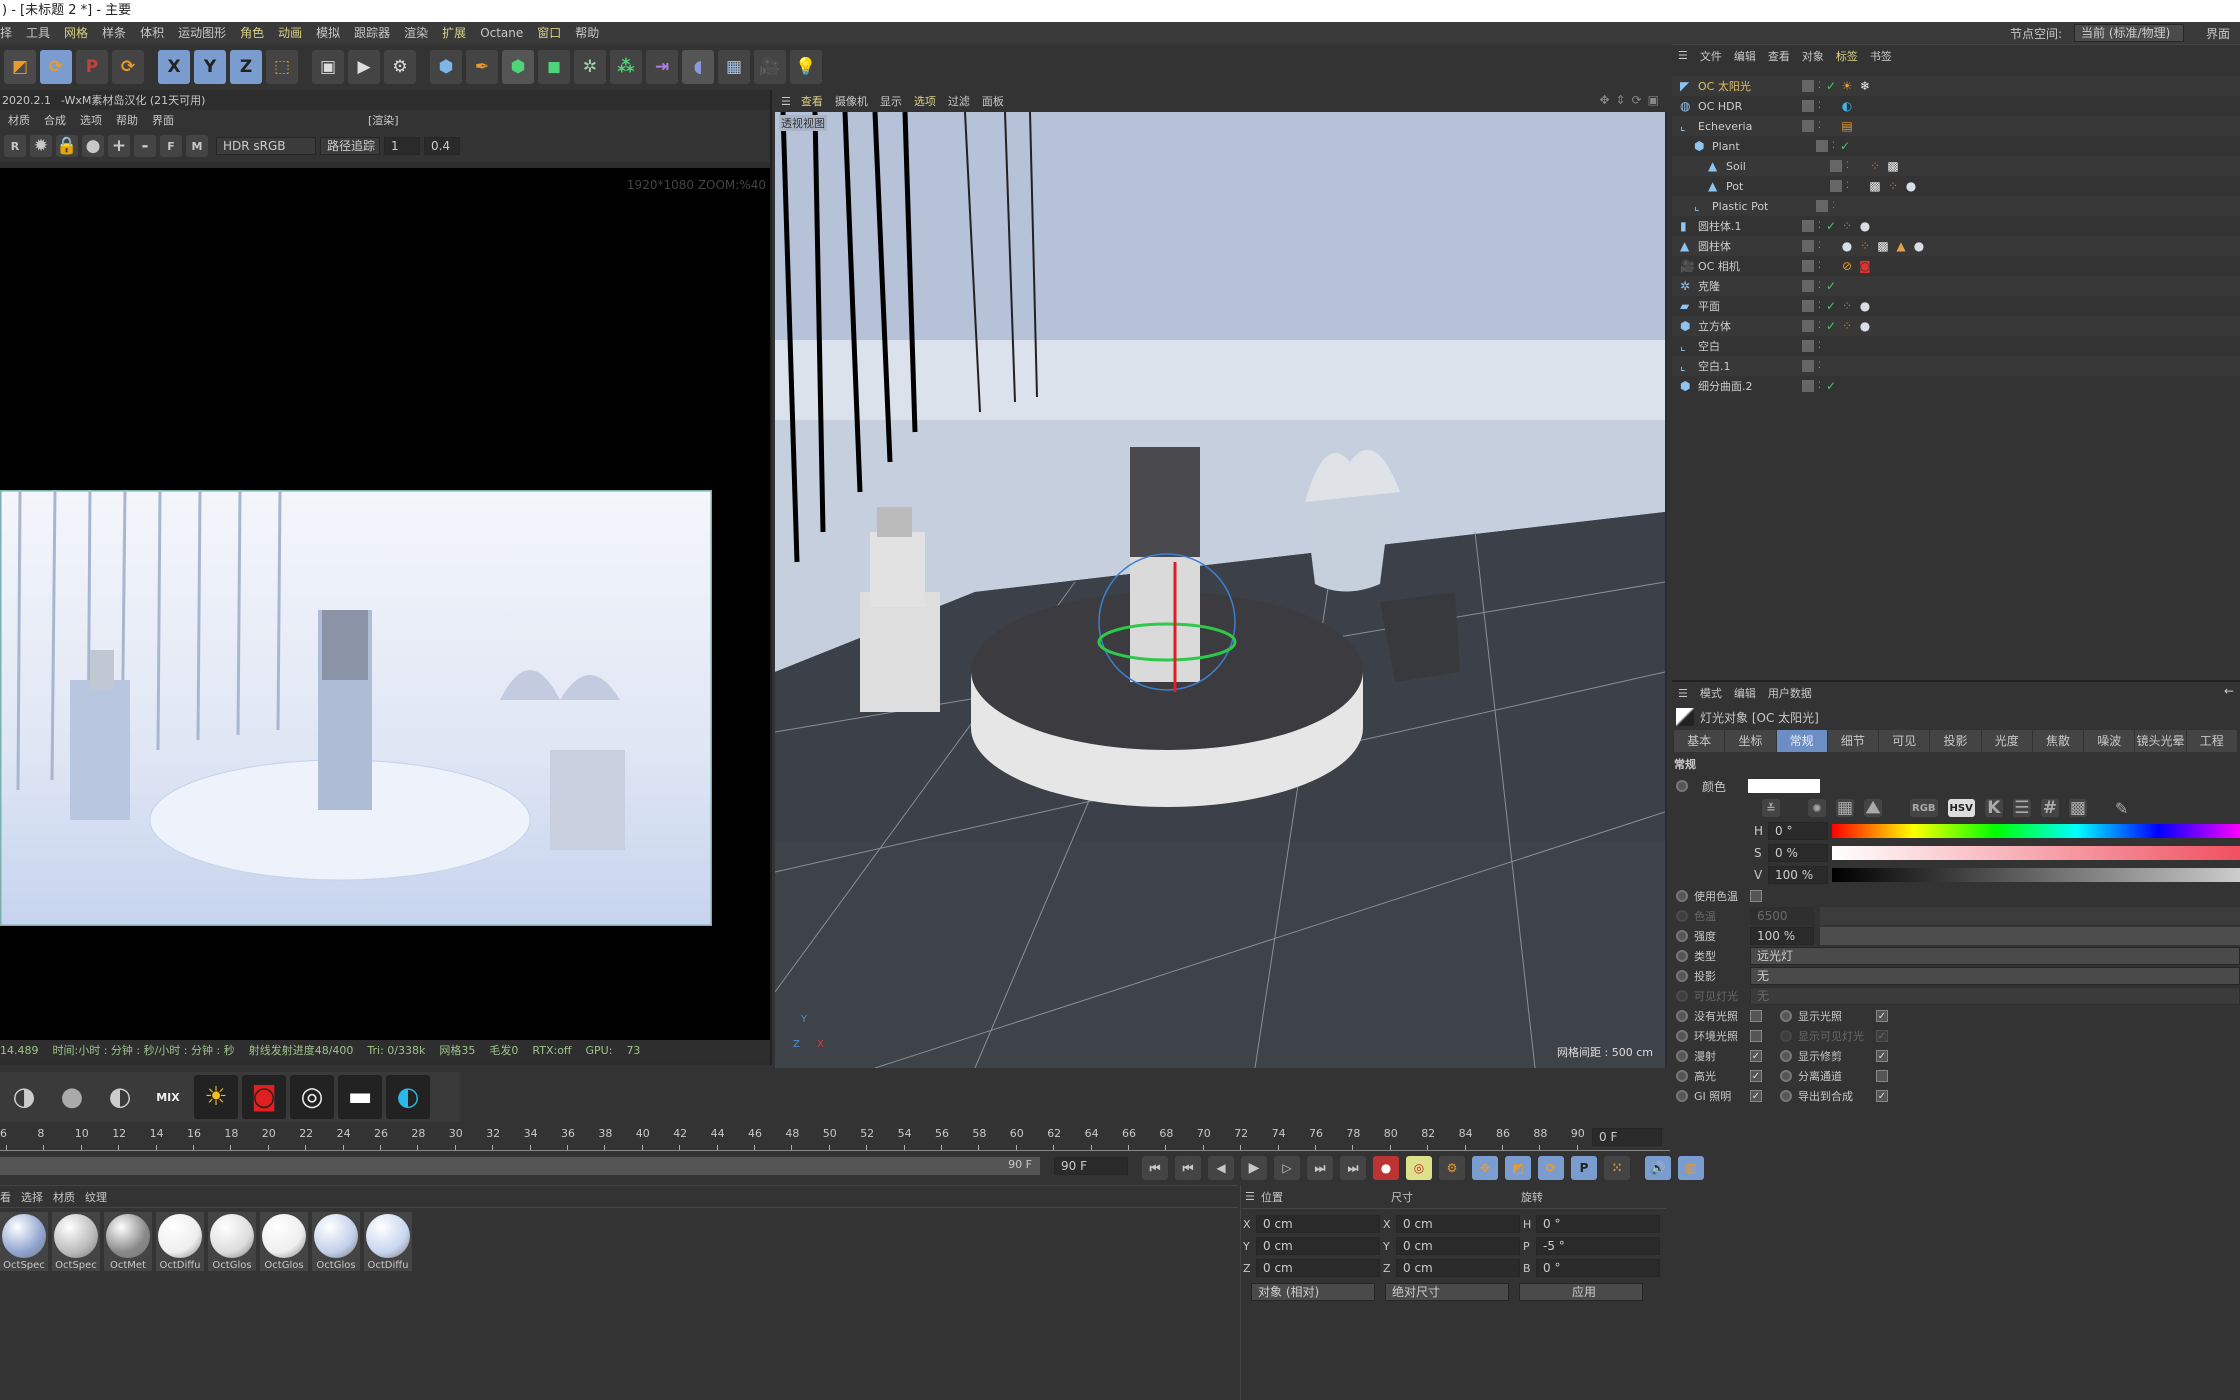 This screenshot has width=2240, height=1400. Describe the element at coordinates (1865, 246) in the screenshot. I see `phong-tag-icon: ⁘` at that location.